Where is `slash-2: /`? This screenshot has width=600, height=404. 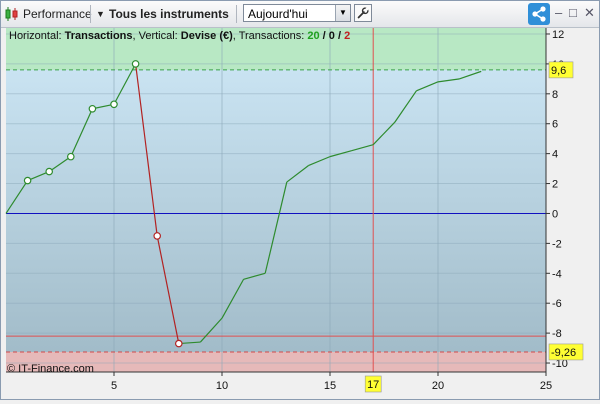 slash-2: / is located at coordinates (339, 36).